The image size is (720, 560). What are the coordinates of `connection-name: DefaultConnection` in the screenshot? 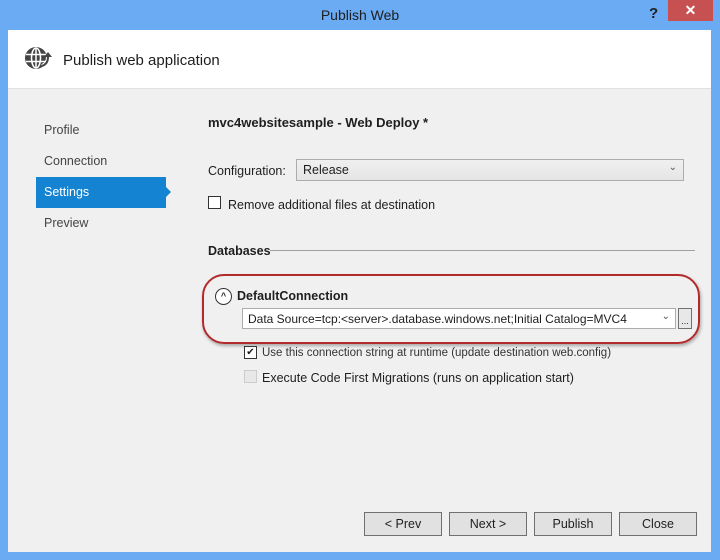 It's located at (293, 296).